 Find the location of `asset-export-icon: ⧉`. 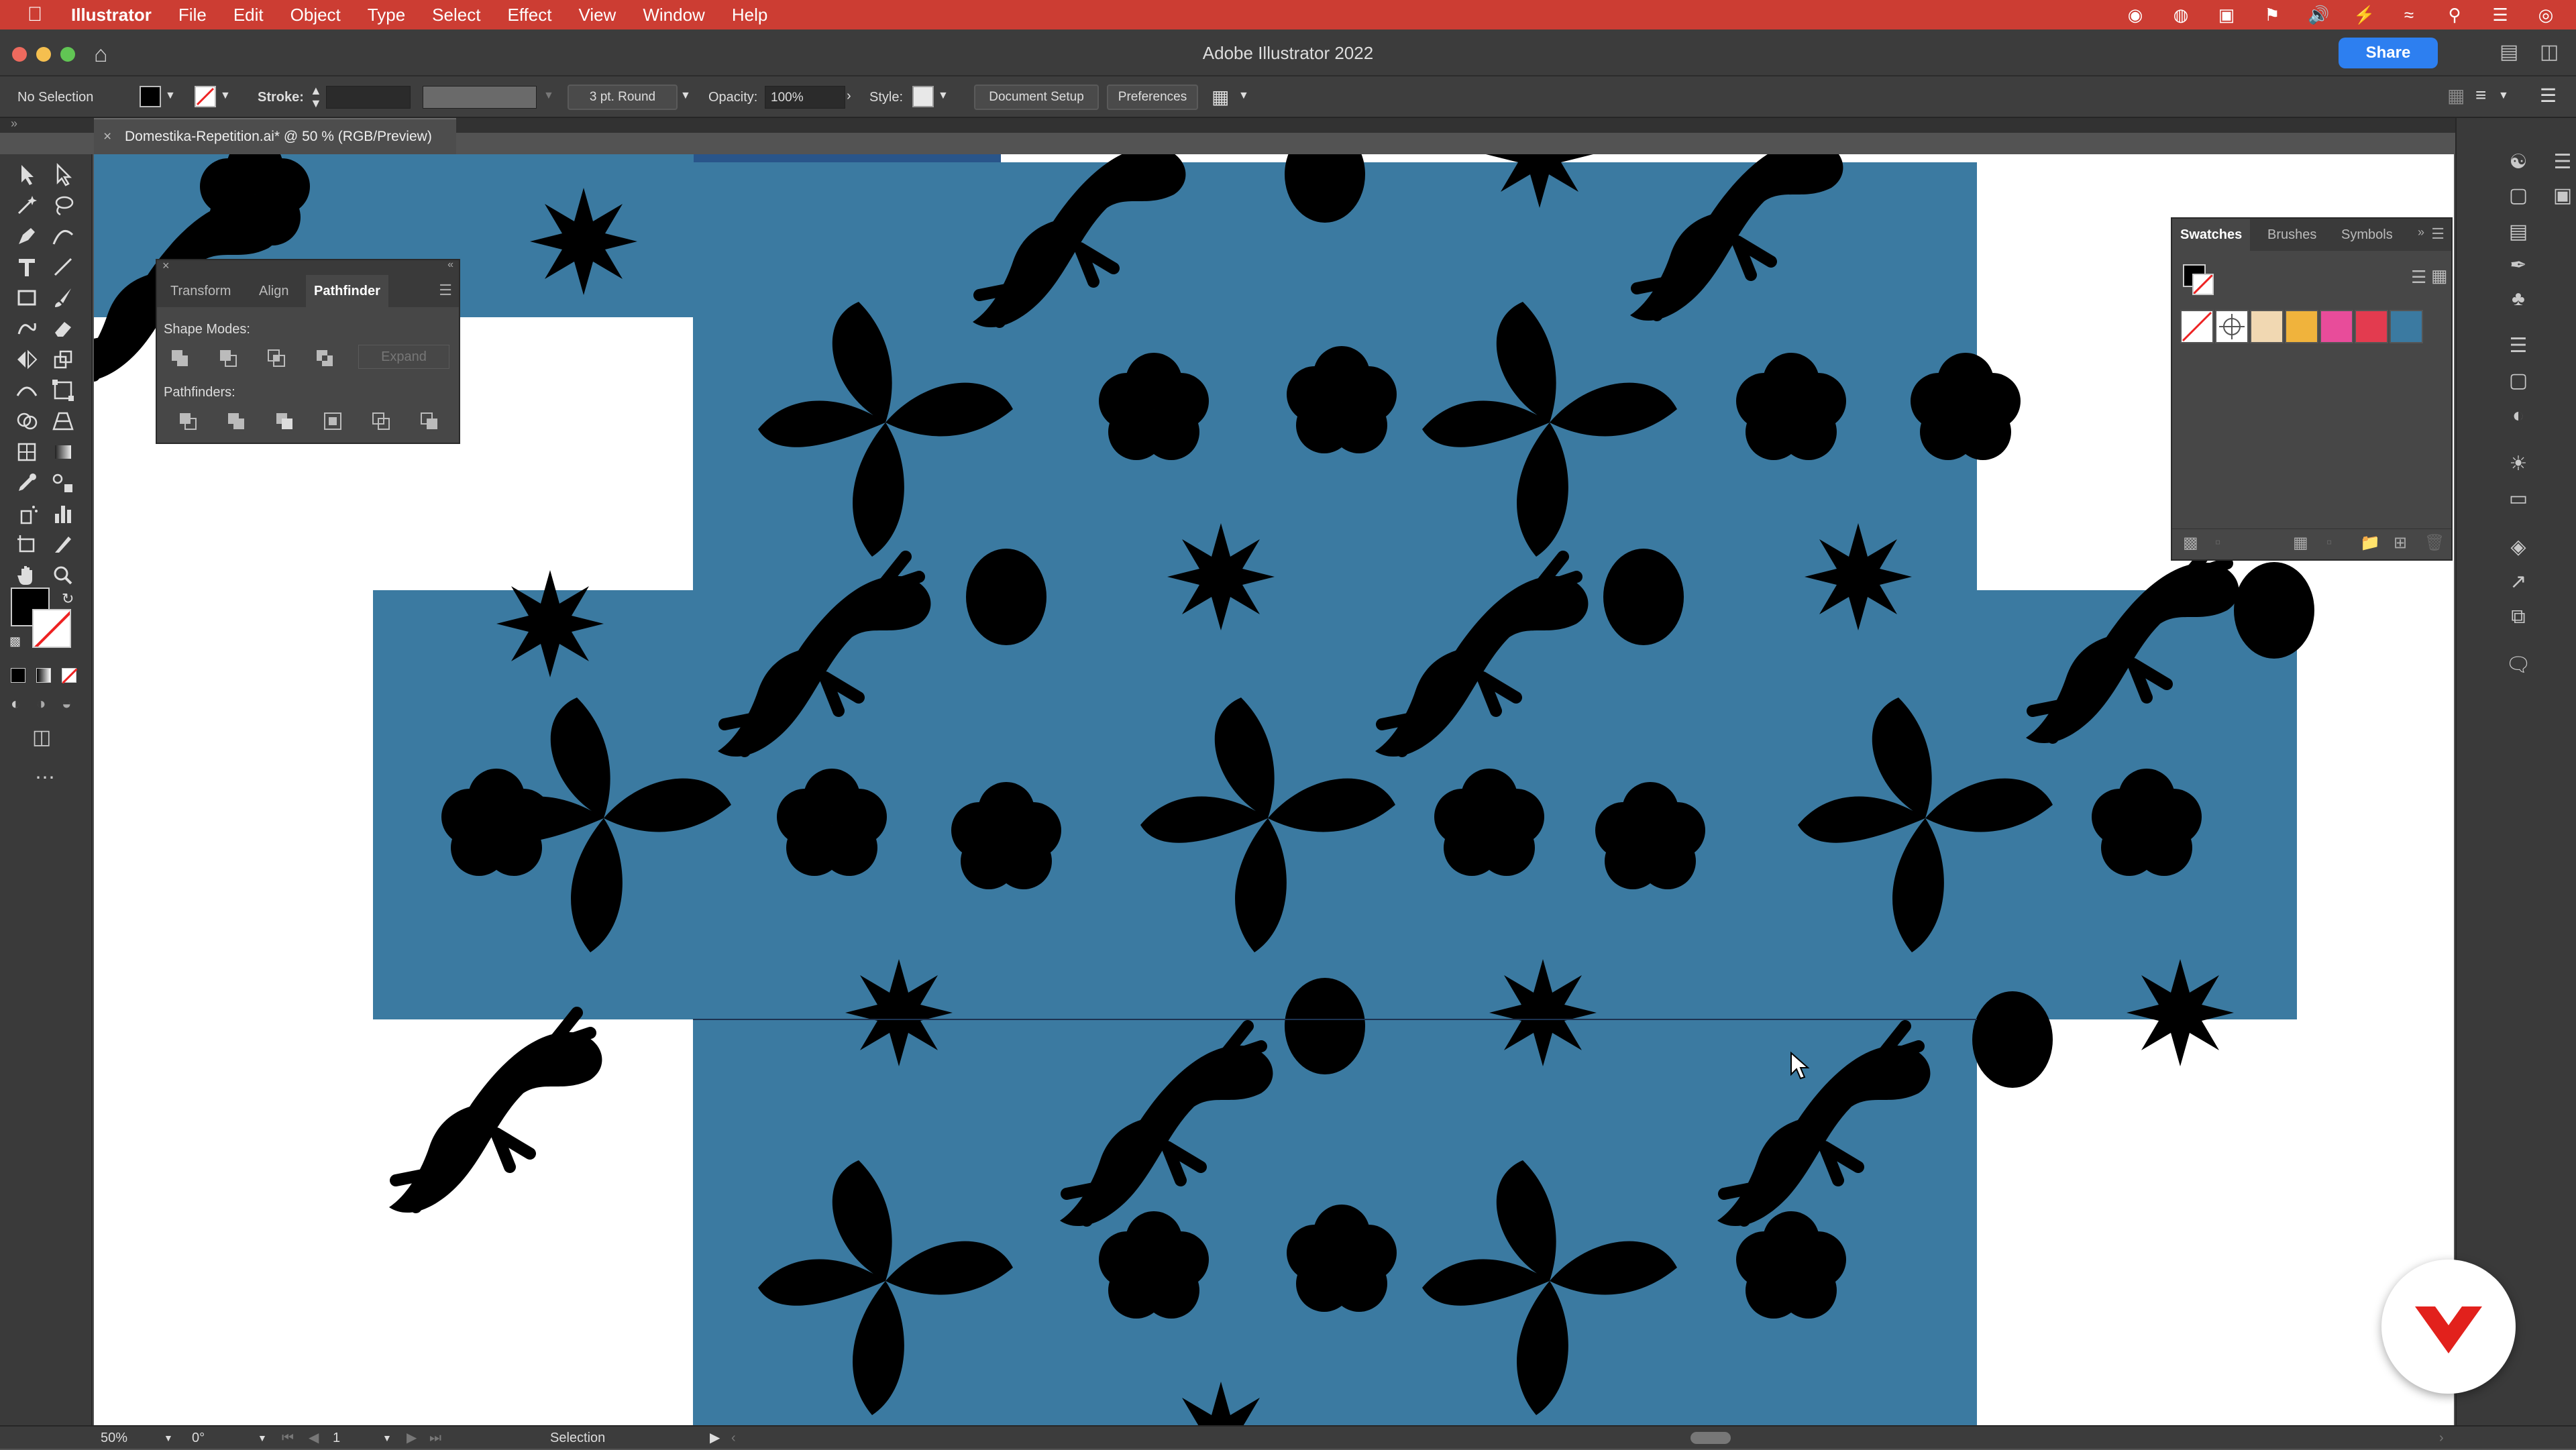

asset-export-icon: ⧉ is located at coordinates (2518, 617).